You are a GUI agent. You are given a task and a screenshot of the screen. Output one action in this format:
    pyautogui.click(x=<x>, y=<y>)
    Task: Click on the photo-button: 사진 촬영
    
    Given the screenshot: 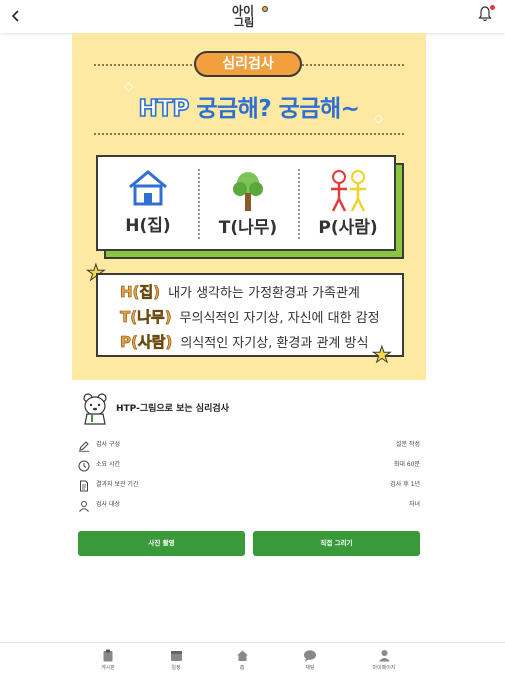 What is the action you would take?
    pyautogui.click(x=161, y=543)
    